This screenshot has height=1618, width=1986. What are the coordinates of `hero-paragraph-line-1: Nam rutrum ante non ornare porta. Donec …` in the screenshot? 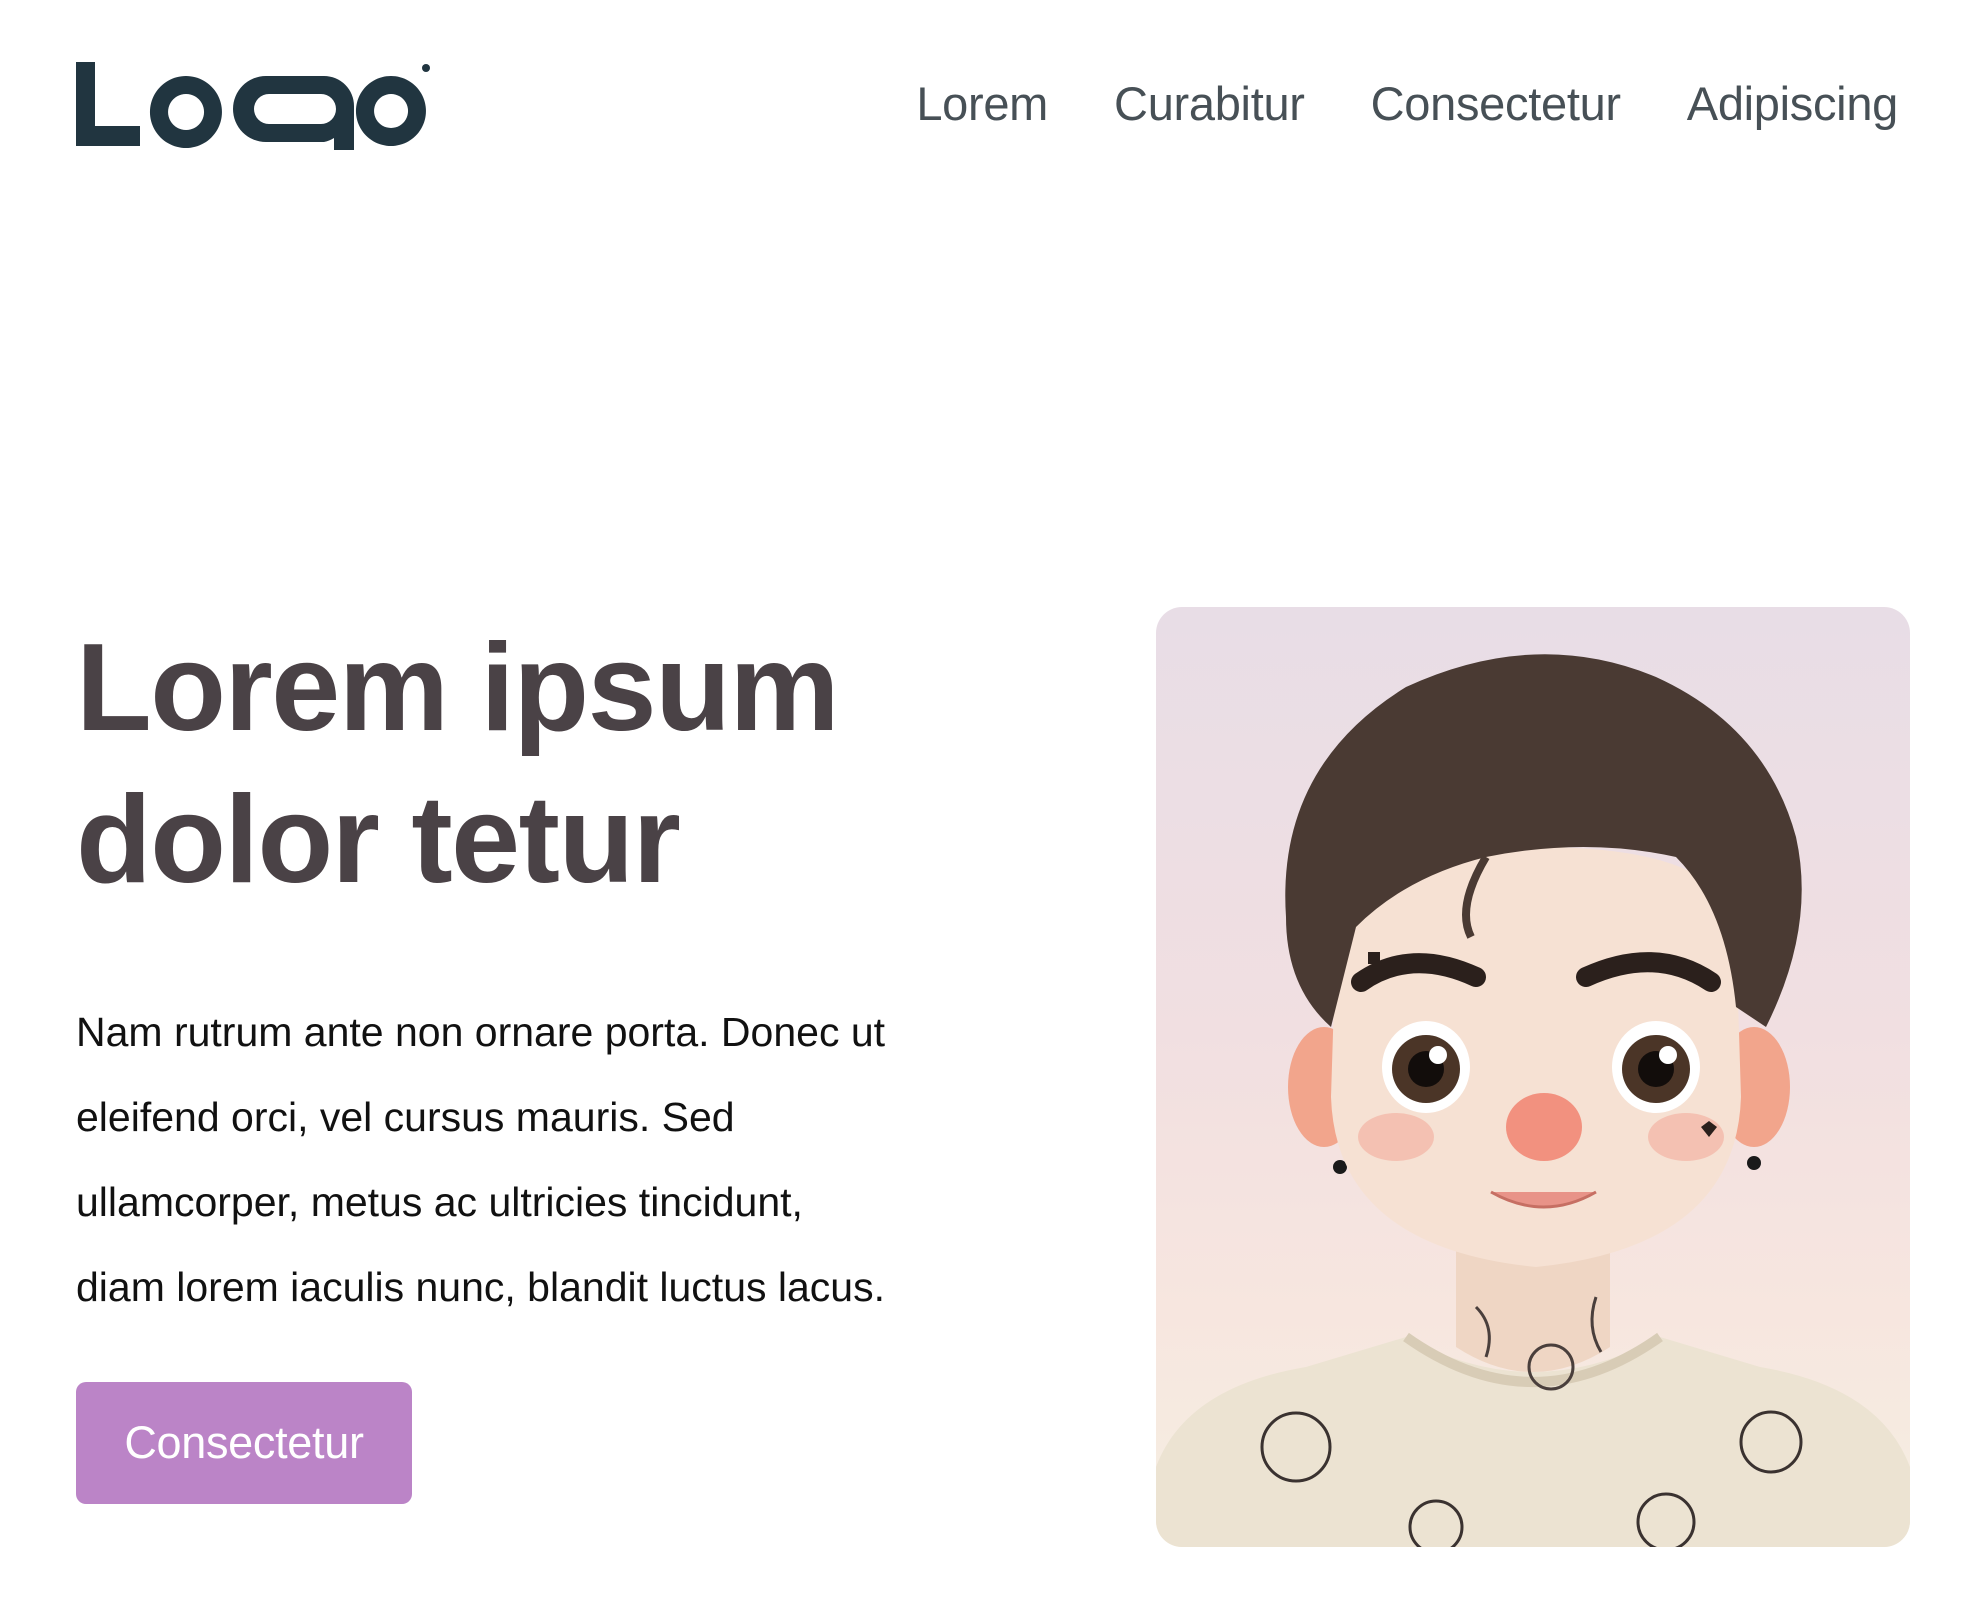 It's located at (481, 1032).